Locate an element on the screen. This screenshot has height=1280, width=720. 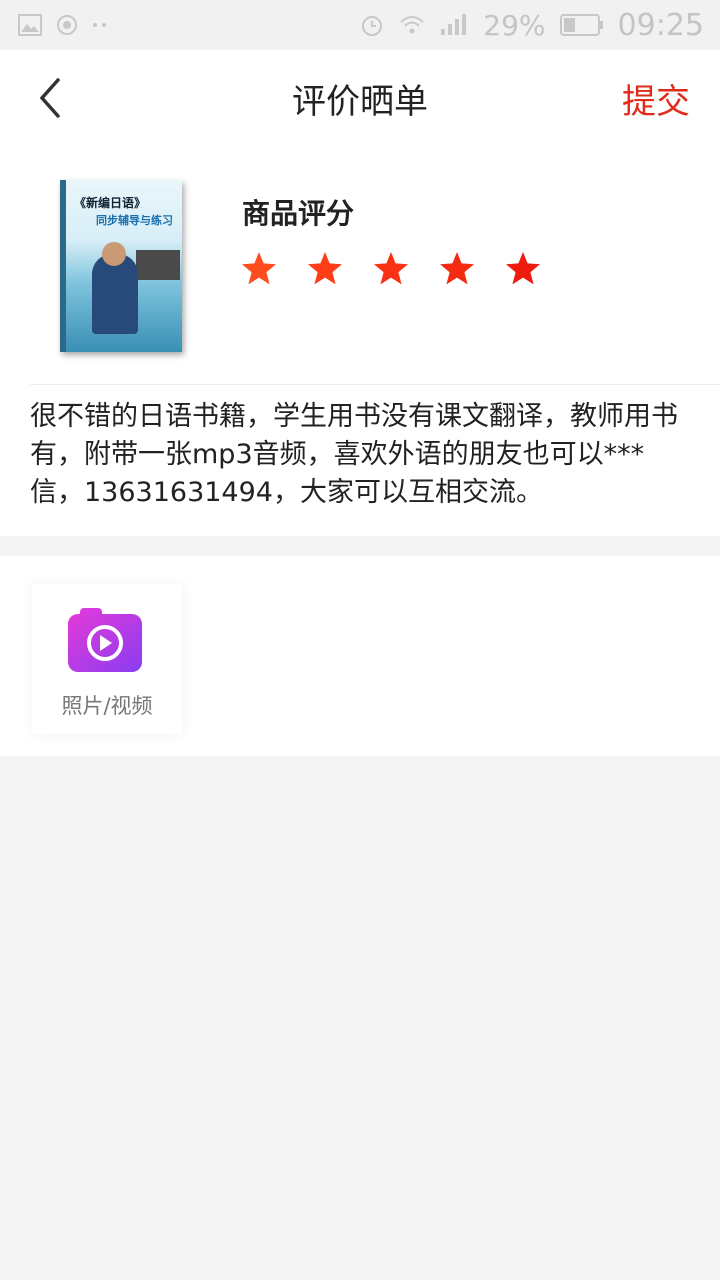
alarm-icon is located at coordinates (372, 26).